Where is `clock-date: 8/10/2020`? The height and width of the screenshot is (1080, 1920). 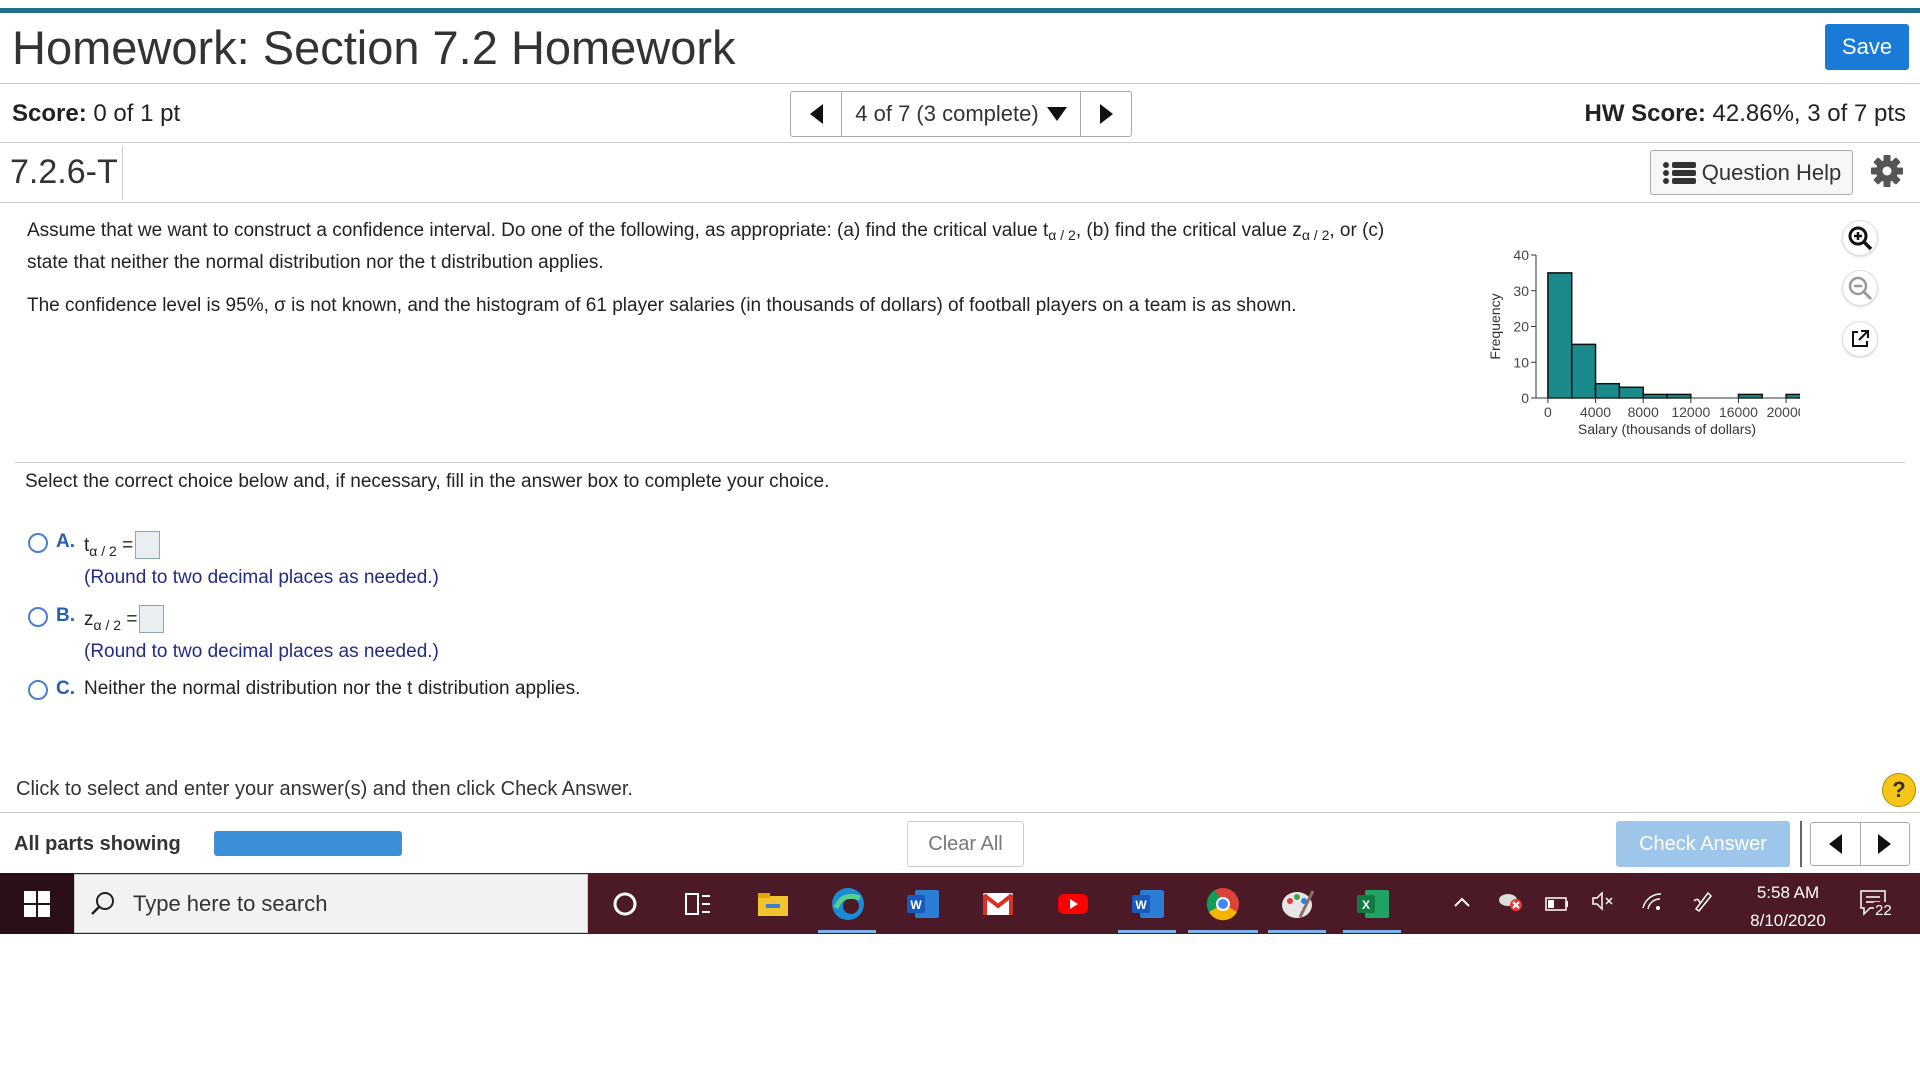 clock-date: 8/10/2020 is located at coordinates (1788, 920).